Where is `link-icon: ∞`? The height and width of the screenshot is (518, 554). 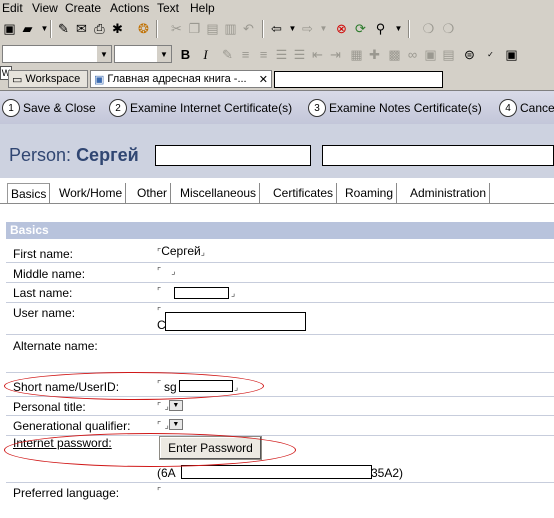
link-icon: ∞ is located at coordinates (412, 54).